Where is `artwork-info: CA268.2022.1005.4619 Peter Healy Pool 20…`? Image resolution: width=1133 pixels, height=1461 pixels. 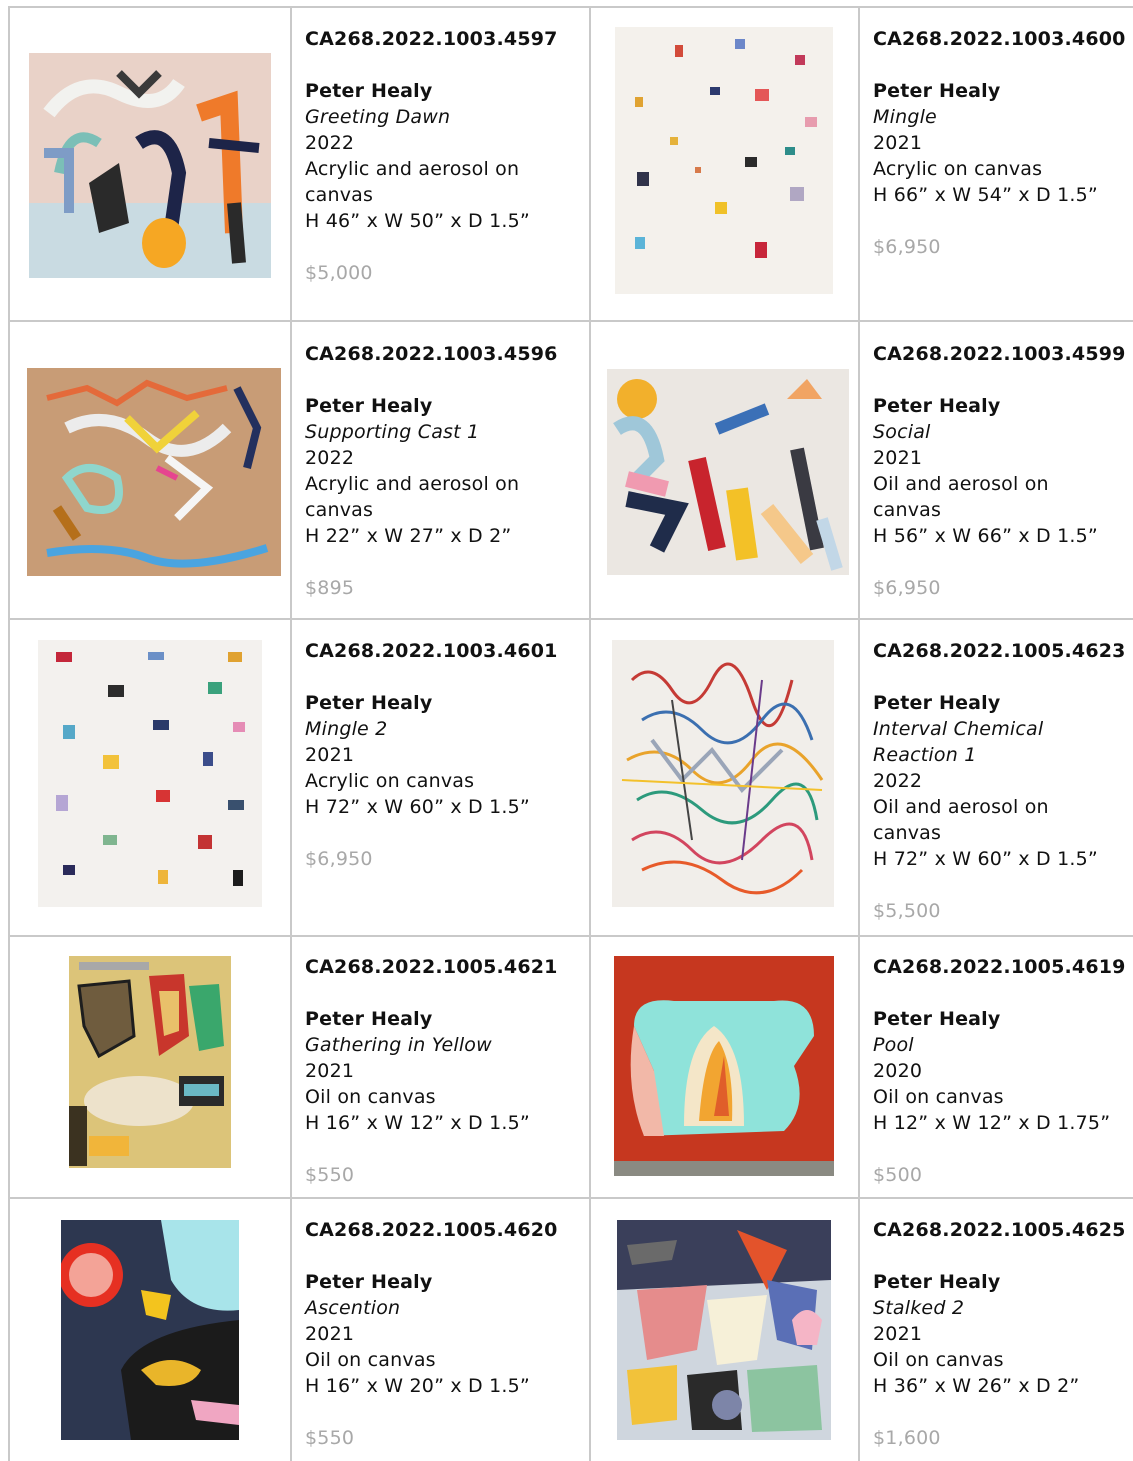
artwork-info: CA268.2022.1005.4619 Peter Healy Pool 20… is located at coordinates (999, 1071).